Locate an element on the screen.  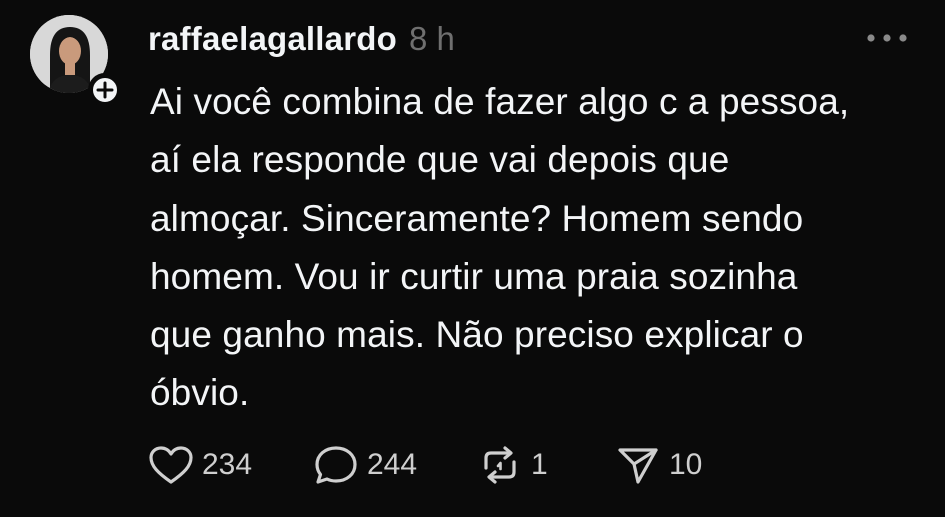
post-text-line: óbvio. is located at coordinates (200, 393).